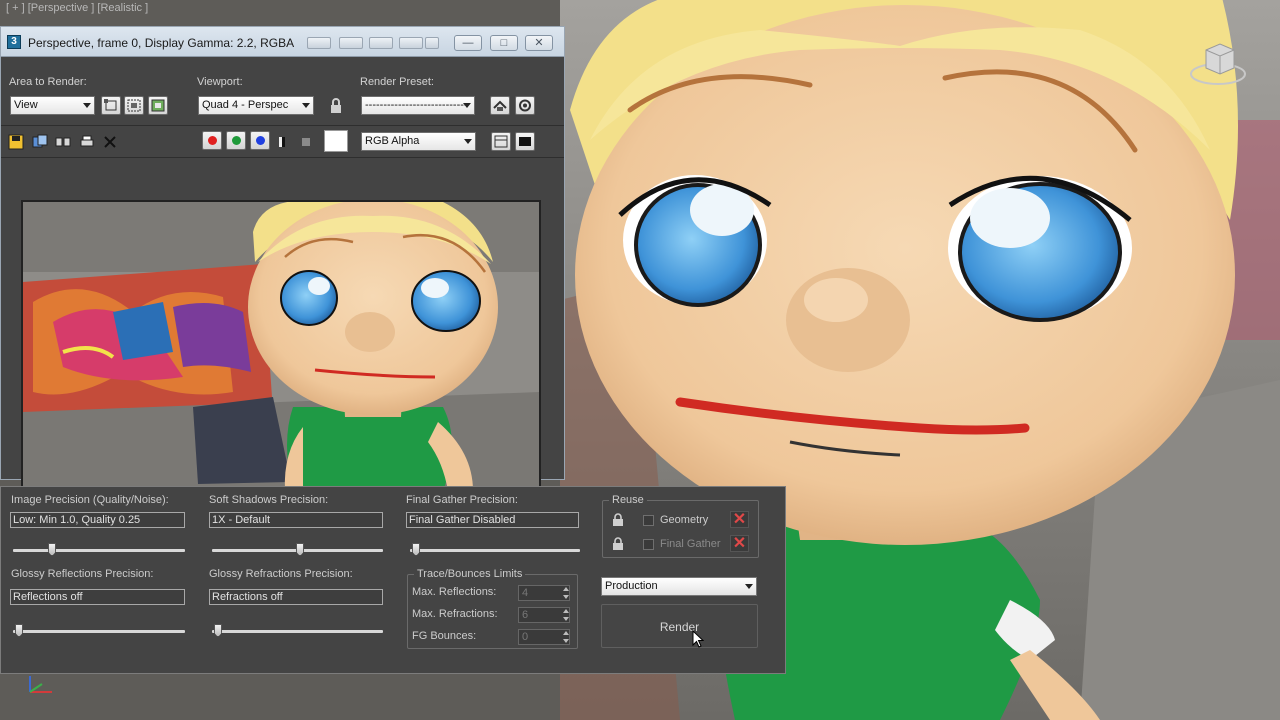 This screenshot has height=720, width=1280. I want to click on area-to-render-dropdown: View, so click(52, 105).